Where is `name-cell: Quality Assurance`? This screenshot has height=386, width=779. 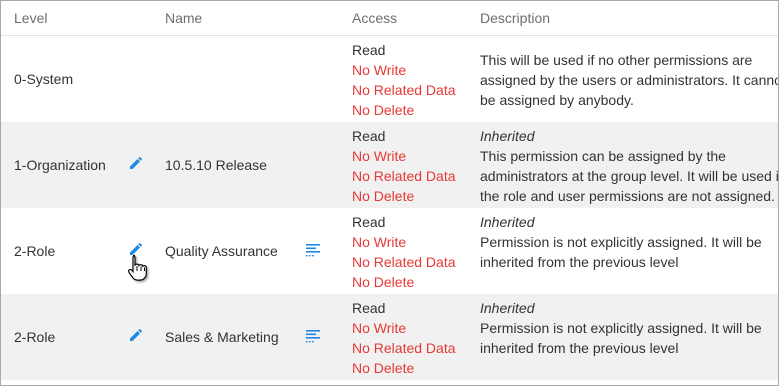
name-cell: Quality Assurance is located at coordinates (221, 251).